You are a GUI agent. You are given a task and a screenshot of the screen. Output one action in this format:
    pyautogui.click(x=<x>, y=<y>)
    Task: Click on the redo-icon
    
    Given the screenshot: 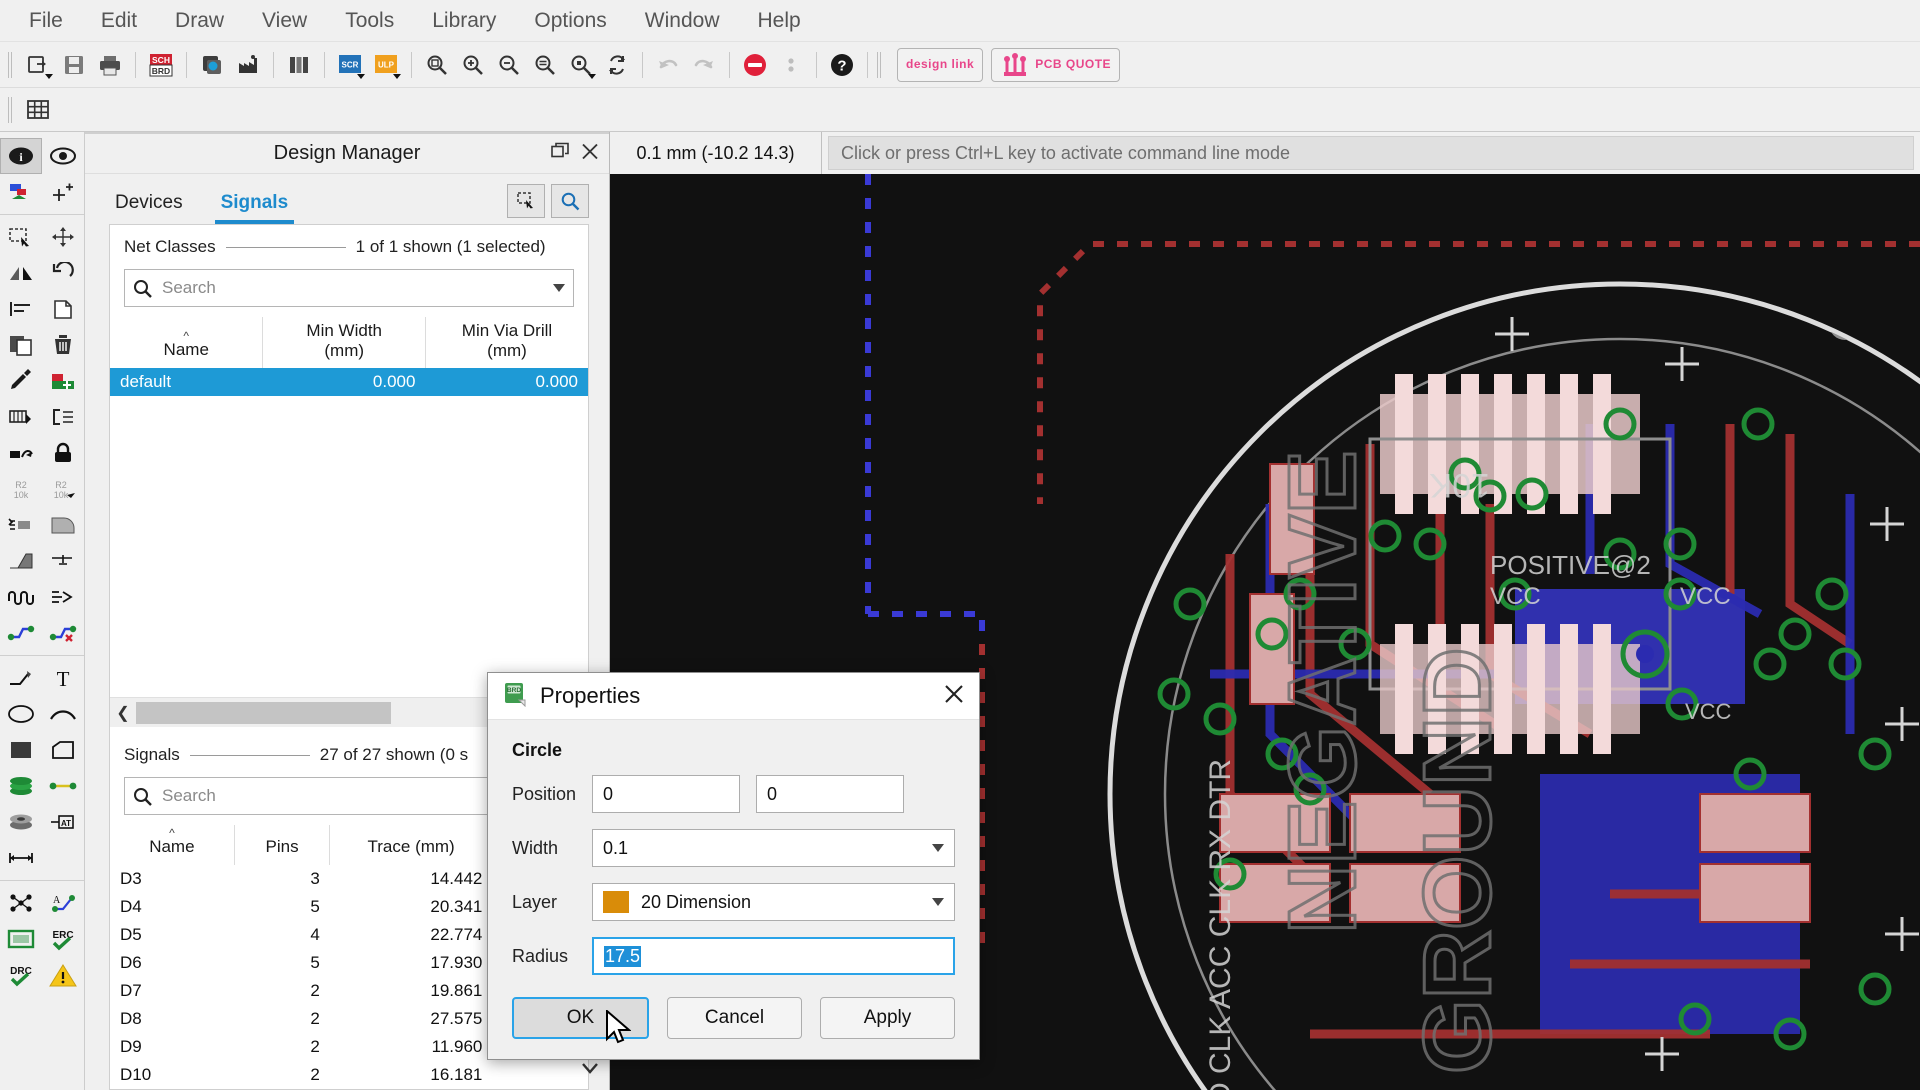 What is the action you would take?
    pyautogui.click(x=704, y=65)
    